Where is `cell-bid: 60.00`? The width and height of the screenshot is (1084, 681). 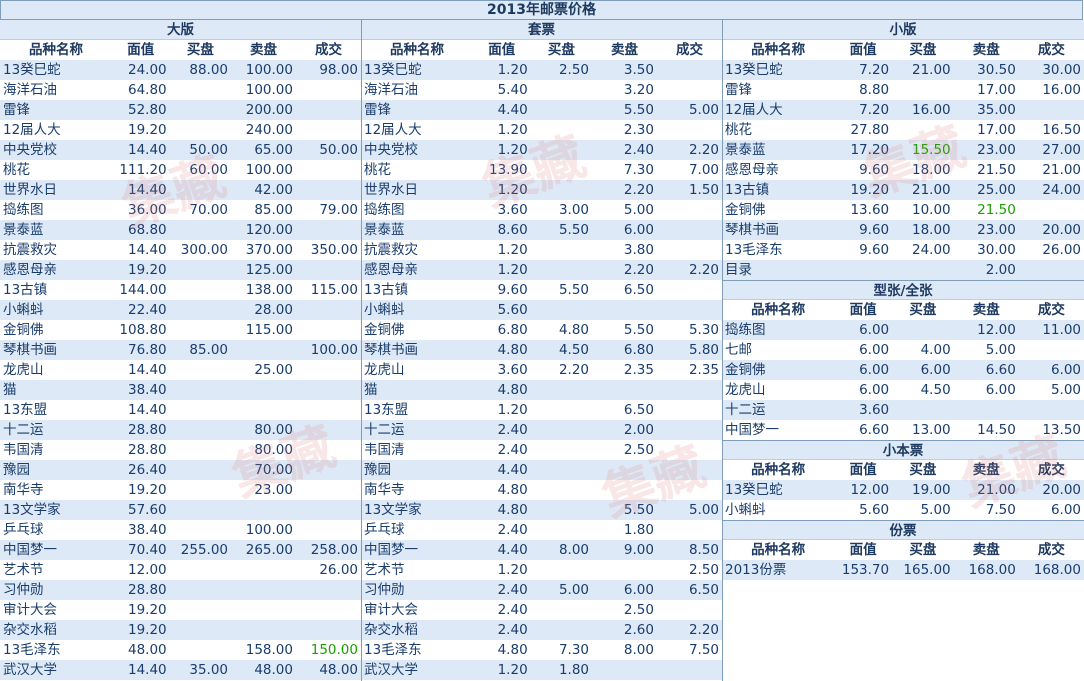 cell-bid: 60.00 is located at coordinates (200, 170).